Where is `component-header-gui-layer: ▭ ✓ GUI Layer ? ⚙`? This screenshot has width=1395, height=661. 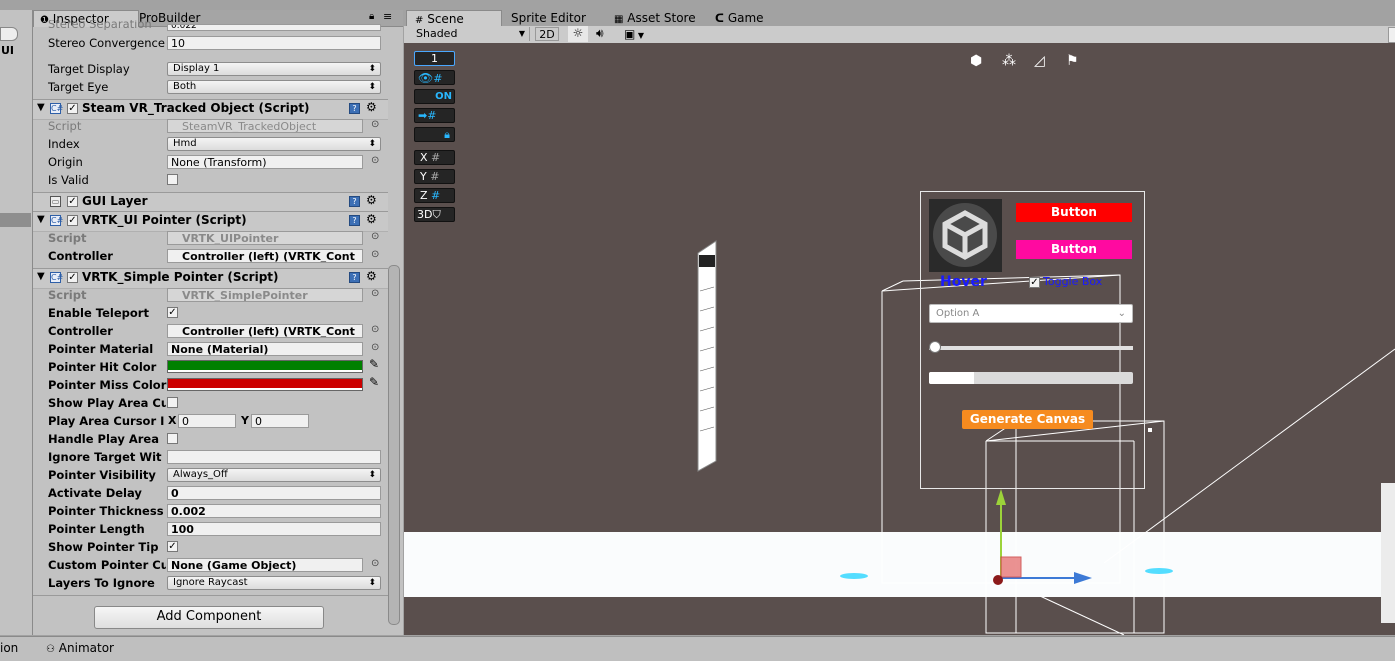 component-header-gui-layer: ▭ ✓ GUI Layer ? ⚙ is located at coordinates (210, 202).